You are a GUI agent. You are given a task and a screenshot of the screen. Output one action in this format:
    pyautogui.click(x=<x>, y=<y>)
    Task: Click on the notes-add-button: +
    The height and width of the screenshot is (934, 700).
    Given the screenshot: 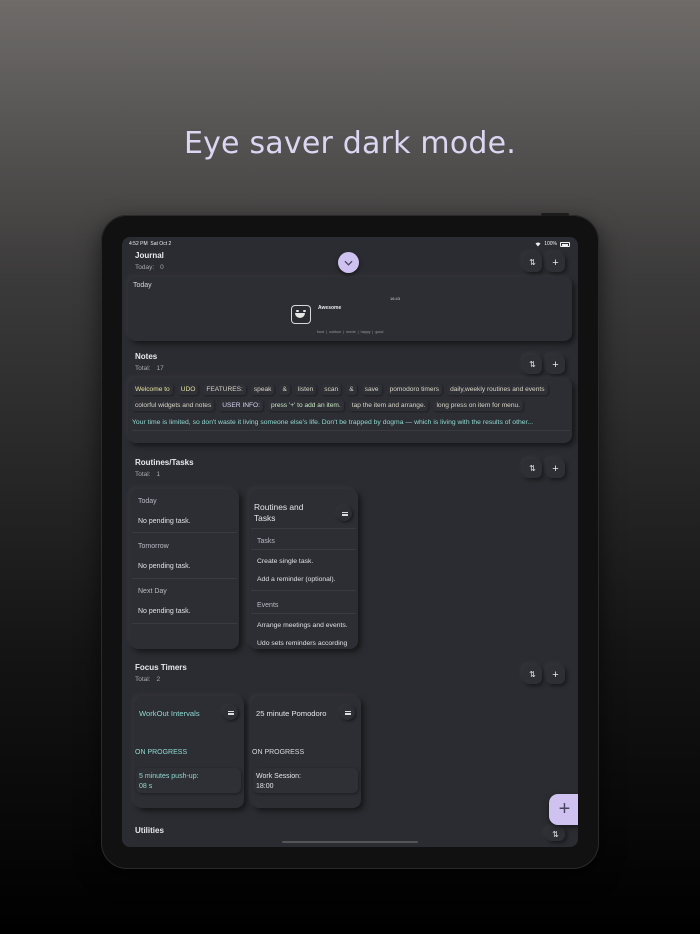 What is the action you would take?
    pyautogui.click(x=555, y=364)
    